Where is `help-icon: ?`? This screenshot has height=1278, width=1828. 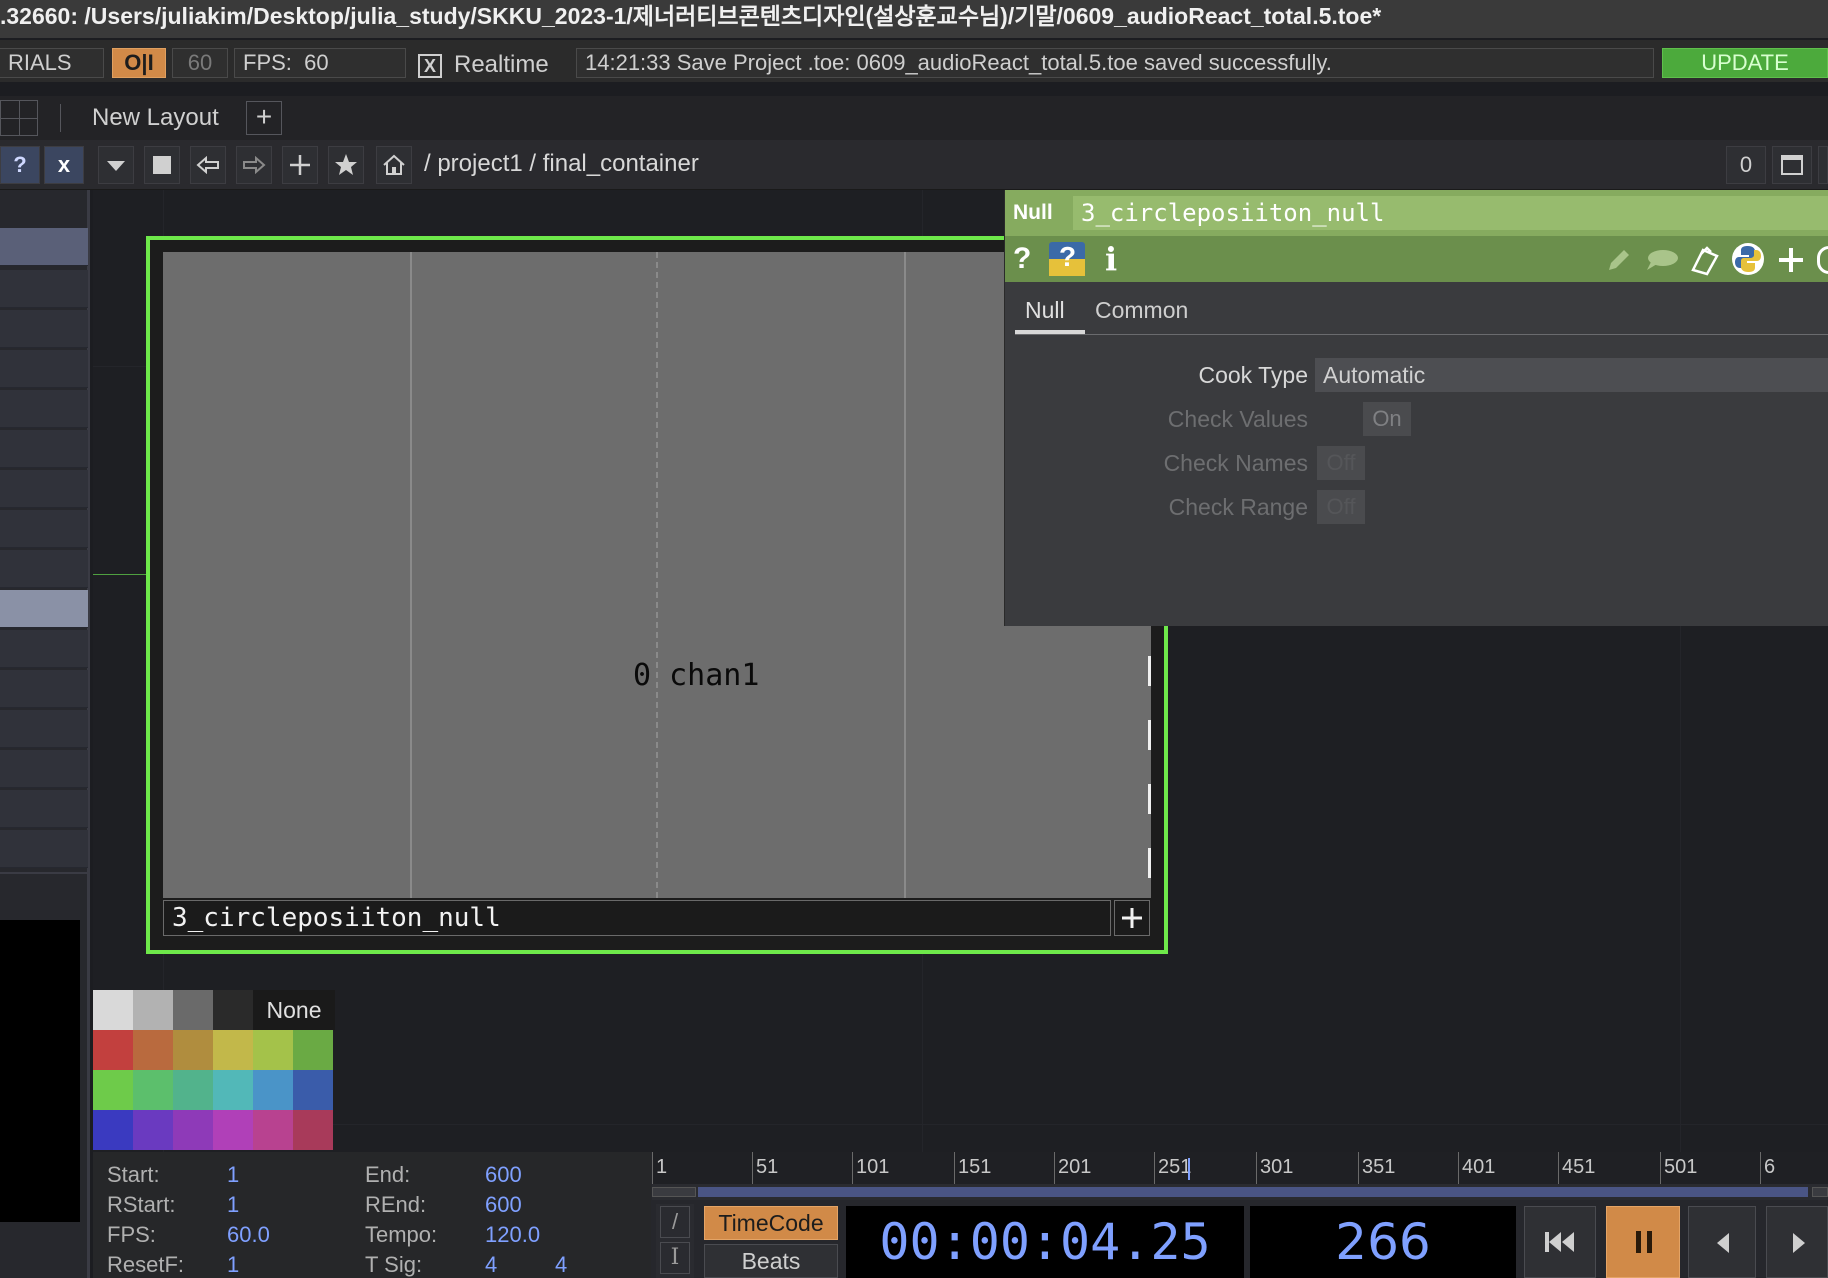
help-icon: ? is located at coordinates (1022, 259).